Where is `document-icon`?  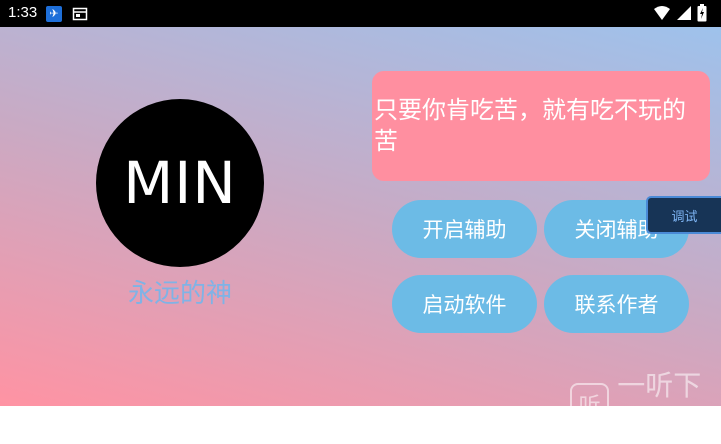
document-icon is located at coordinates (80, 14).